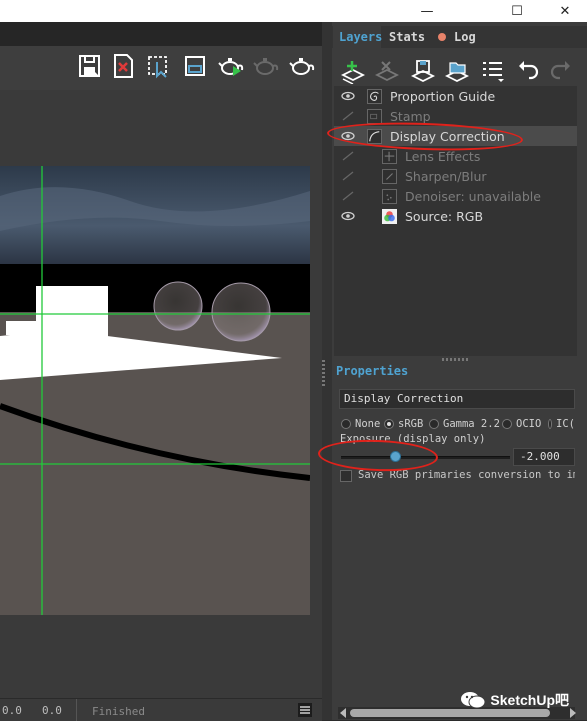  What do you see at coordinates (158, 66) in the screenshot?
I see `selection-icon` at bounding box center [158, 66].